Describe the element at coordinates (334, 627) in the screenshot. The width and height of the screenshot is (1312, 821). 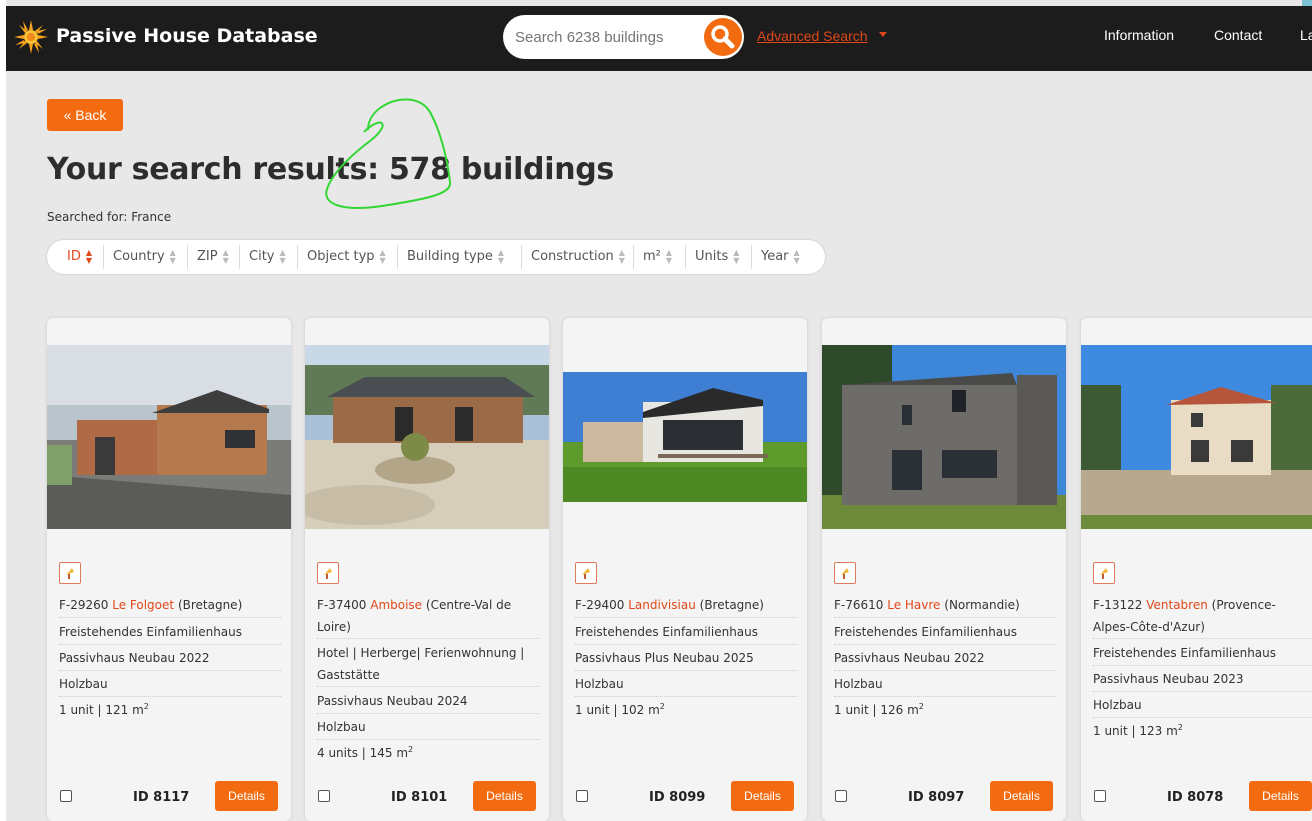
I see `region-continued: Loire)` at that location.